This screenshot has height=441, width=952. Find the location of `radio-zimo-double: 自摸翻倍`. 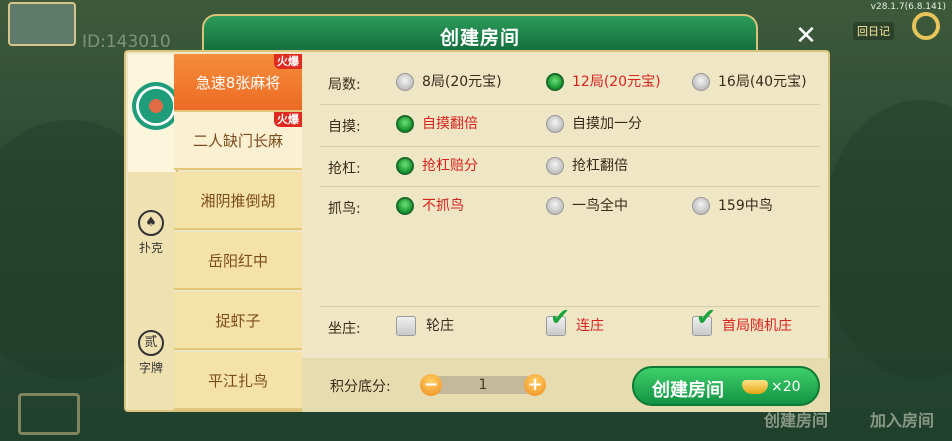

radio-zimo-double: 自摸翻倍 is located at coordinates (437, 124).